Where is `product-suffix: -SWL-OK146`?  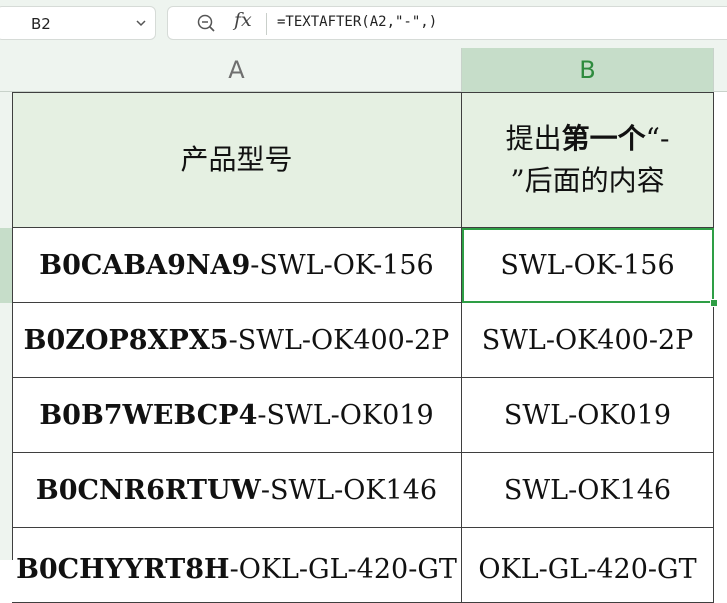 product-suffix: -SWL-OK146 is located at coordinates (349, 490).